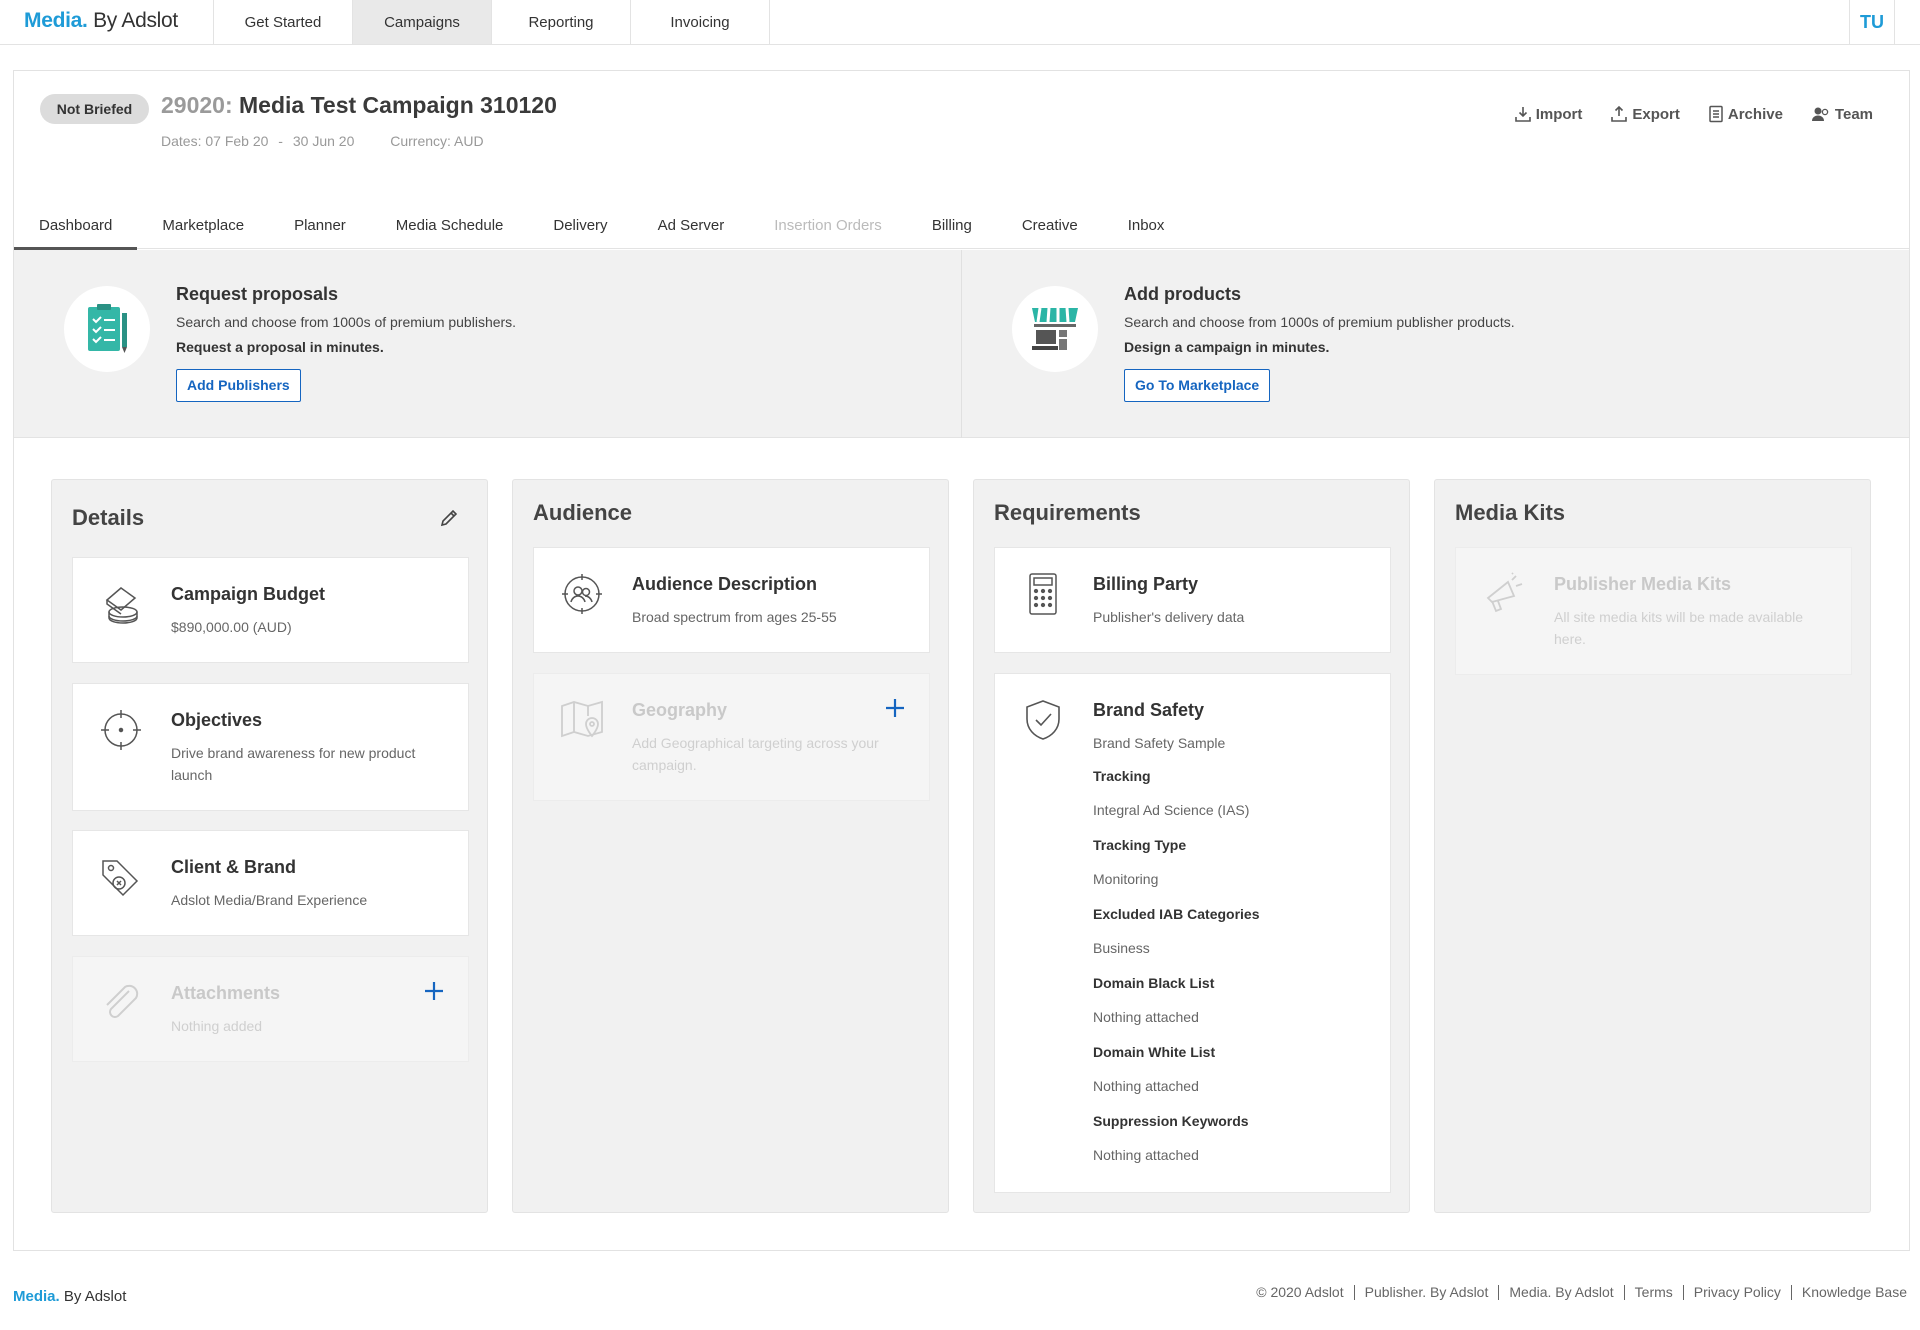  Describe the element at coordinates (132, 20) in the screenshot. I see `logo-secondary: By Adslot` at that location.